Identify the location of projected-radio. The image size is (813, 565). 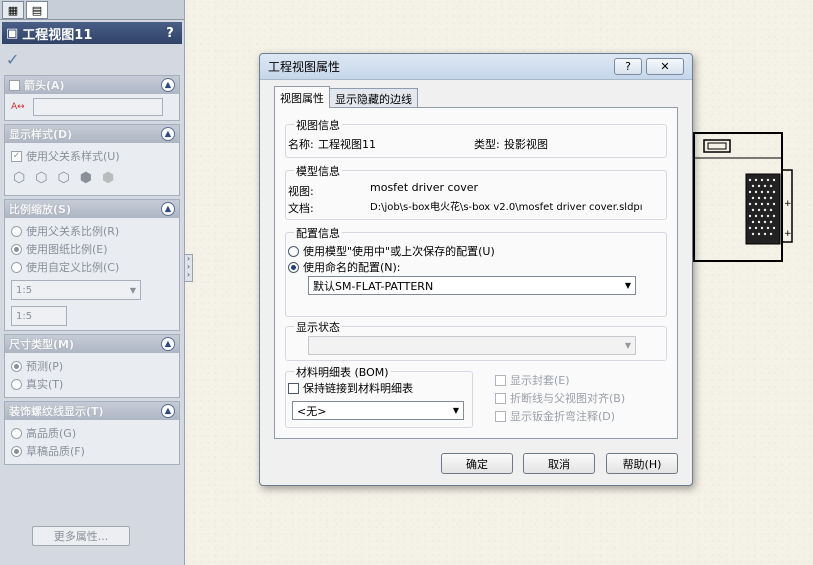
(16, 366).